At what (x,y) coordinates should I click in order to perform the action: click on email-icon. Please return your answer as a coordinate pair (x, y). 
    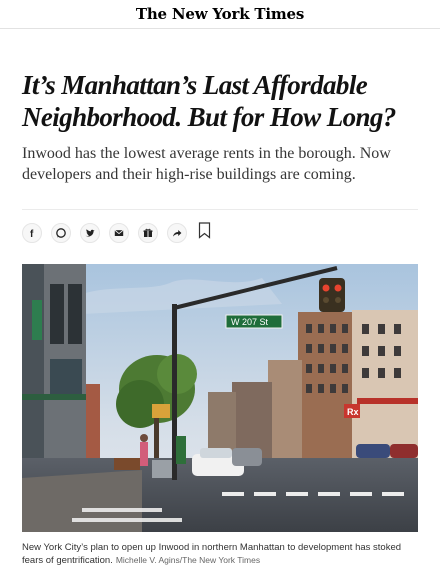
    Looking at the image, I should click on (119, 232).